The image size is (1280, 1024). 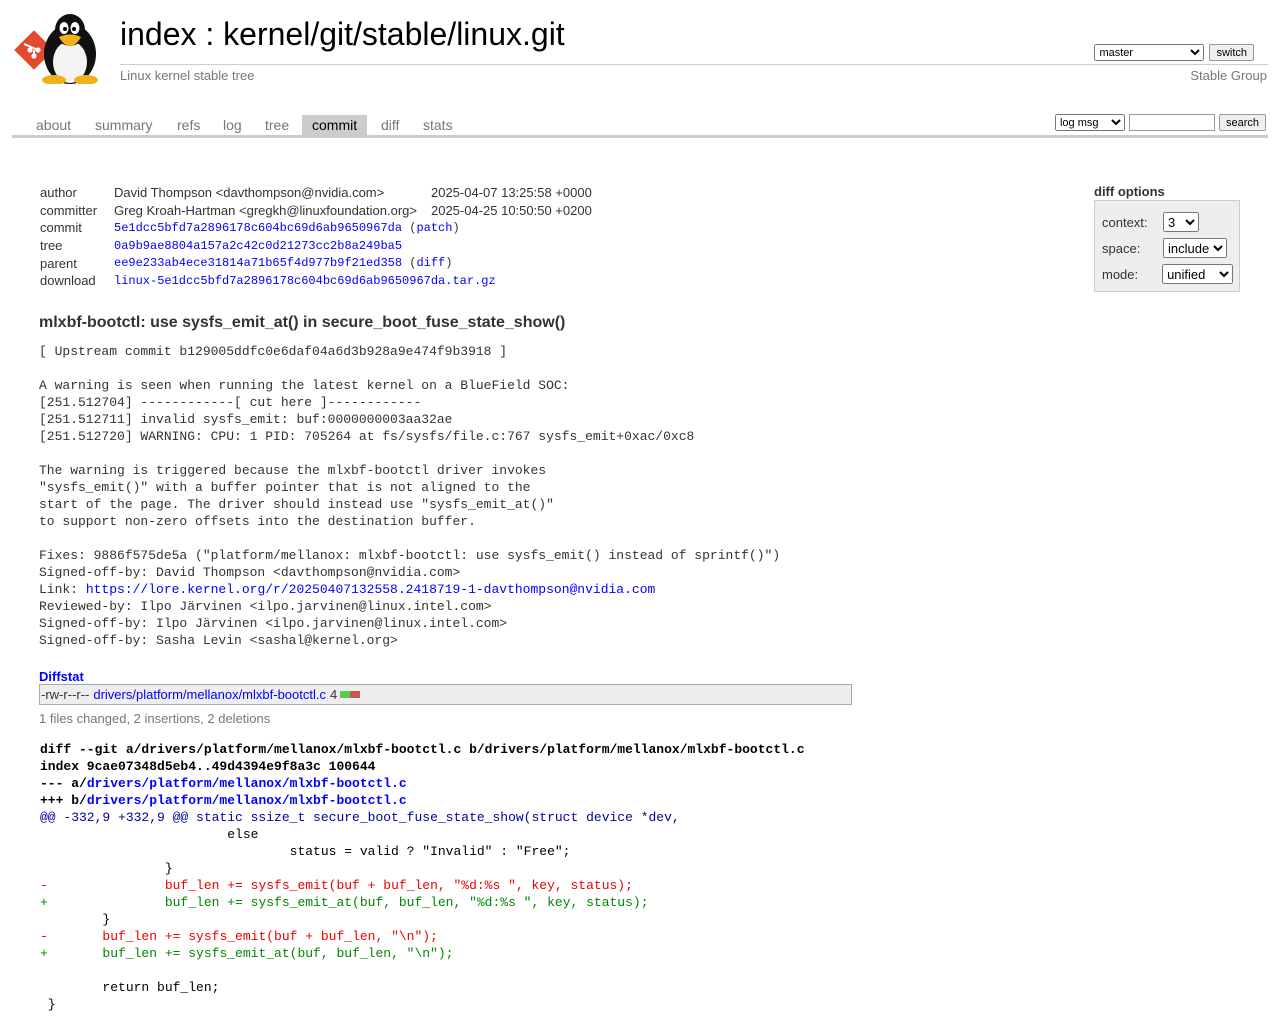 I want to click on context-label: context:, so click(x=1125, y=222).